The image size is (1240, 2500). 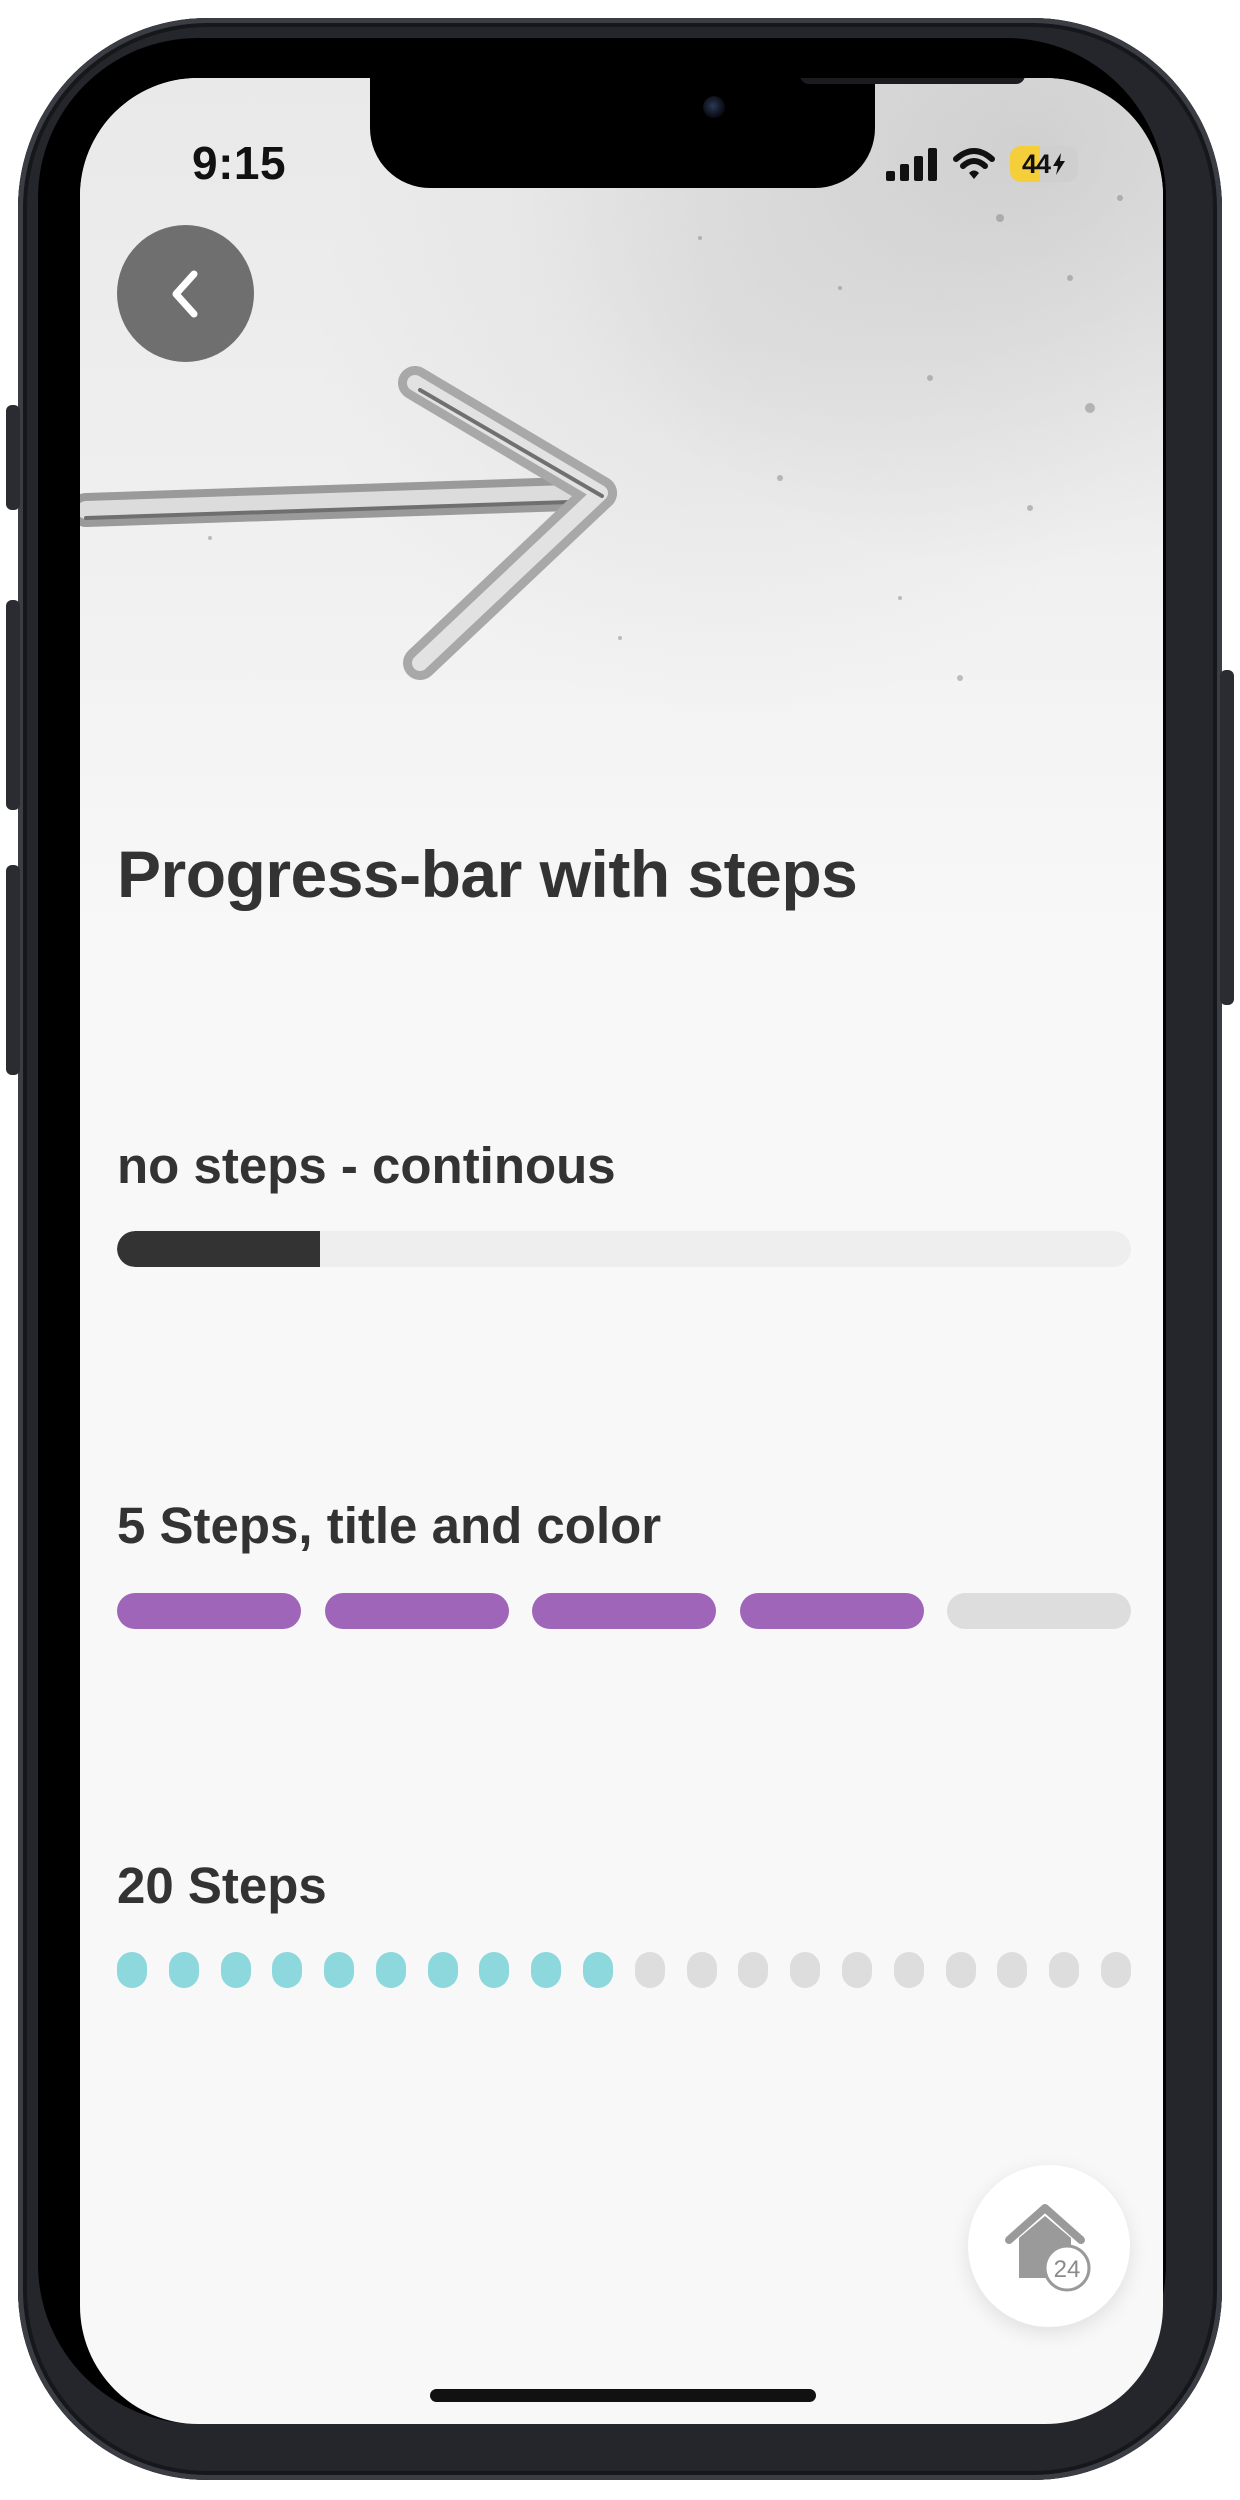 What do you see at coordinates (13, 457) in the screenshot?
I see `silent-switch` at bounding box center [13, 457].